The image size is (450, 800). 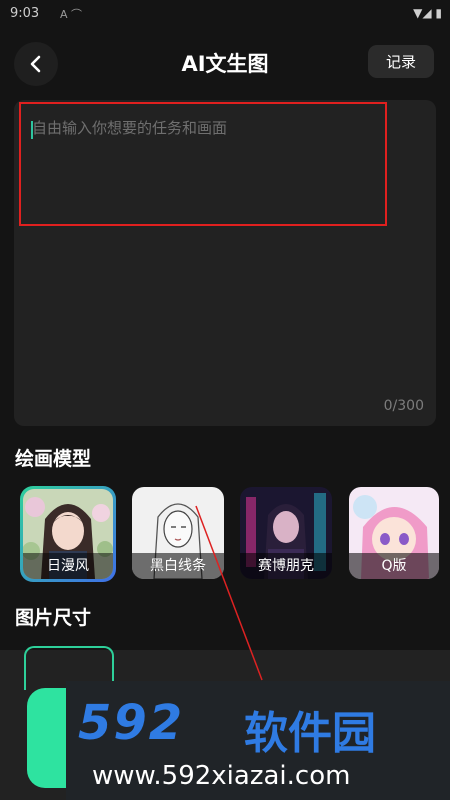 I want to click on watermark-brand: 592, so click(x=131, y=723).